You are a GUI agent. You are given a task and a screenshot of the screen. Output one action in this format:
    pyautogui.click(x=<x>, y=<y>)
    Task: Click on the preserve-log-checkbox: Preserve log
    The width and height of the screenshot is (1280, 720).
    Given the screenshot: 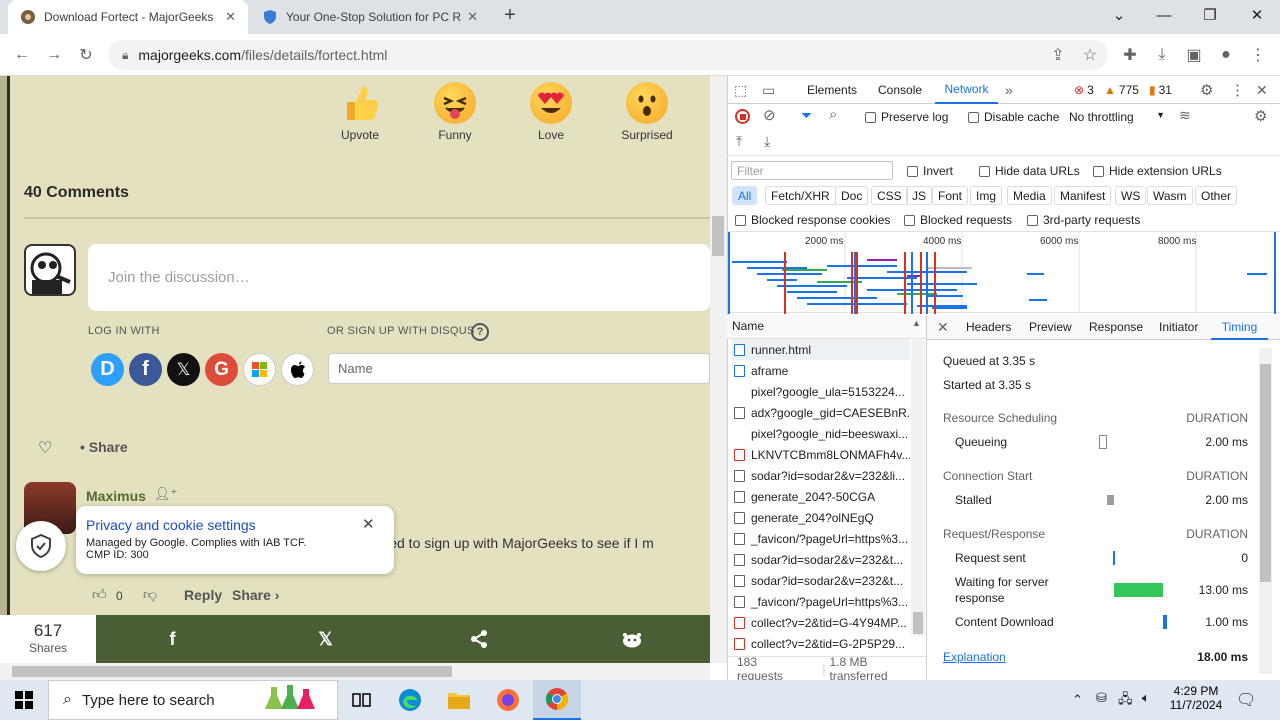 What is the action you would take?
    pyautogui.click(x=906, y=117)
    